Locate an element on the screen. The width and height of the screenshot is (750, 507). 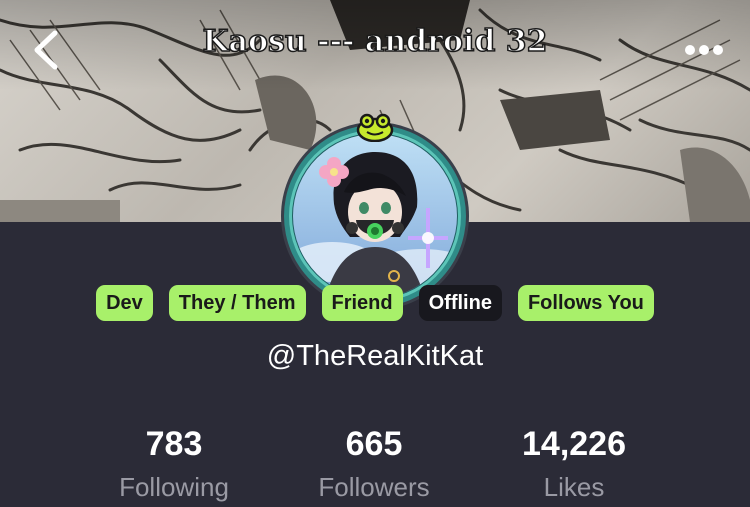
avatar is located at coordinates (375, 212).